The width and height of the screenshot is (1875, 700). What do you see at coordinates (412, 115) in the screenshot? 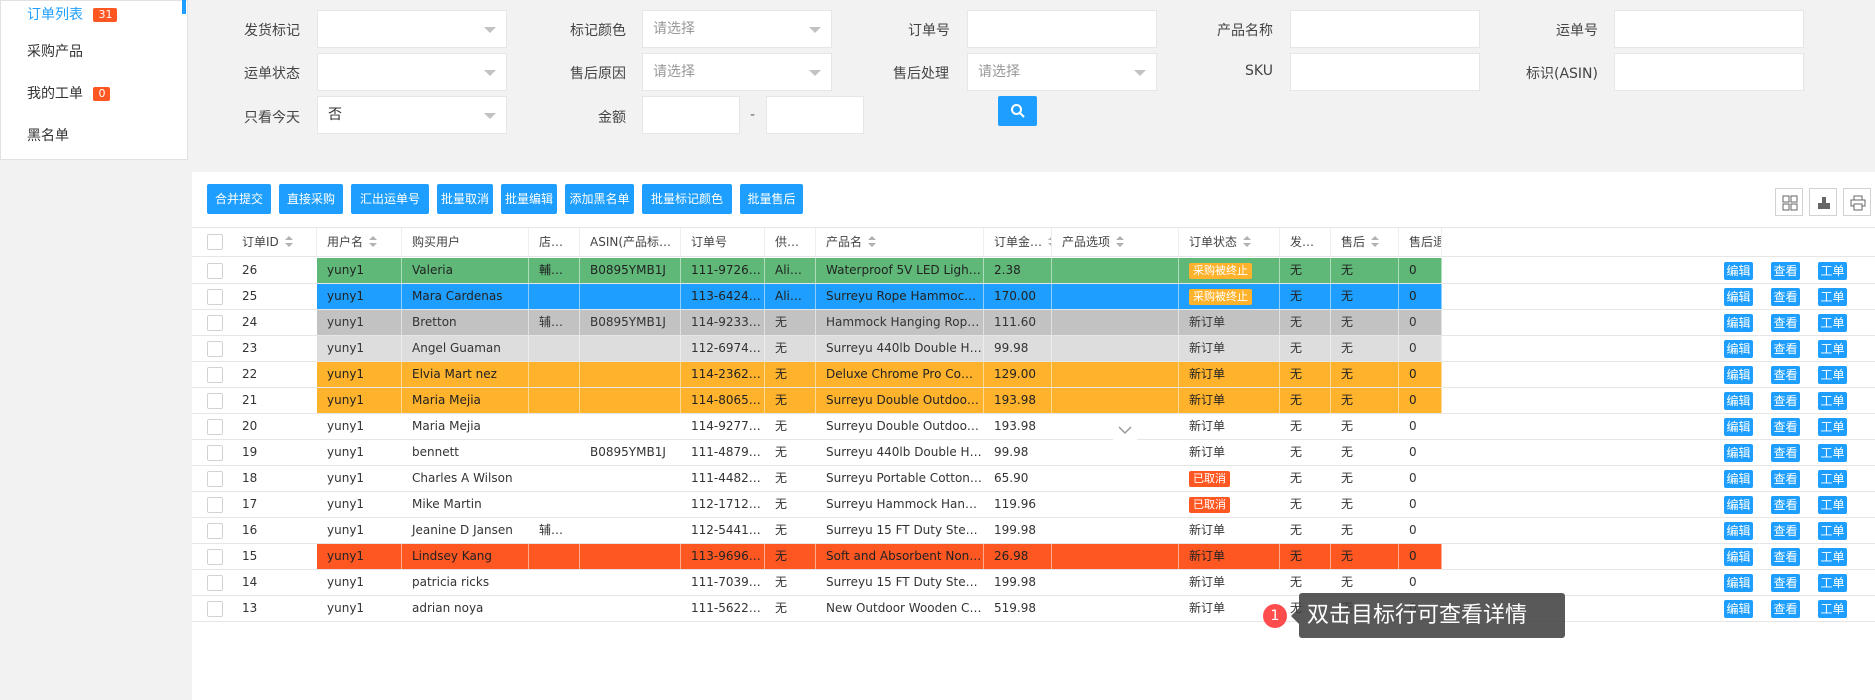
I see `today-only-select: 否` at bounding box center [412, 115].